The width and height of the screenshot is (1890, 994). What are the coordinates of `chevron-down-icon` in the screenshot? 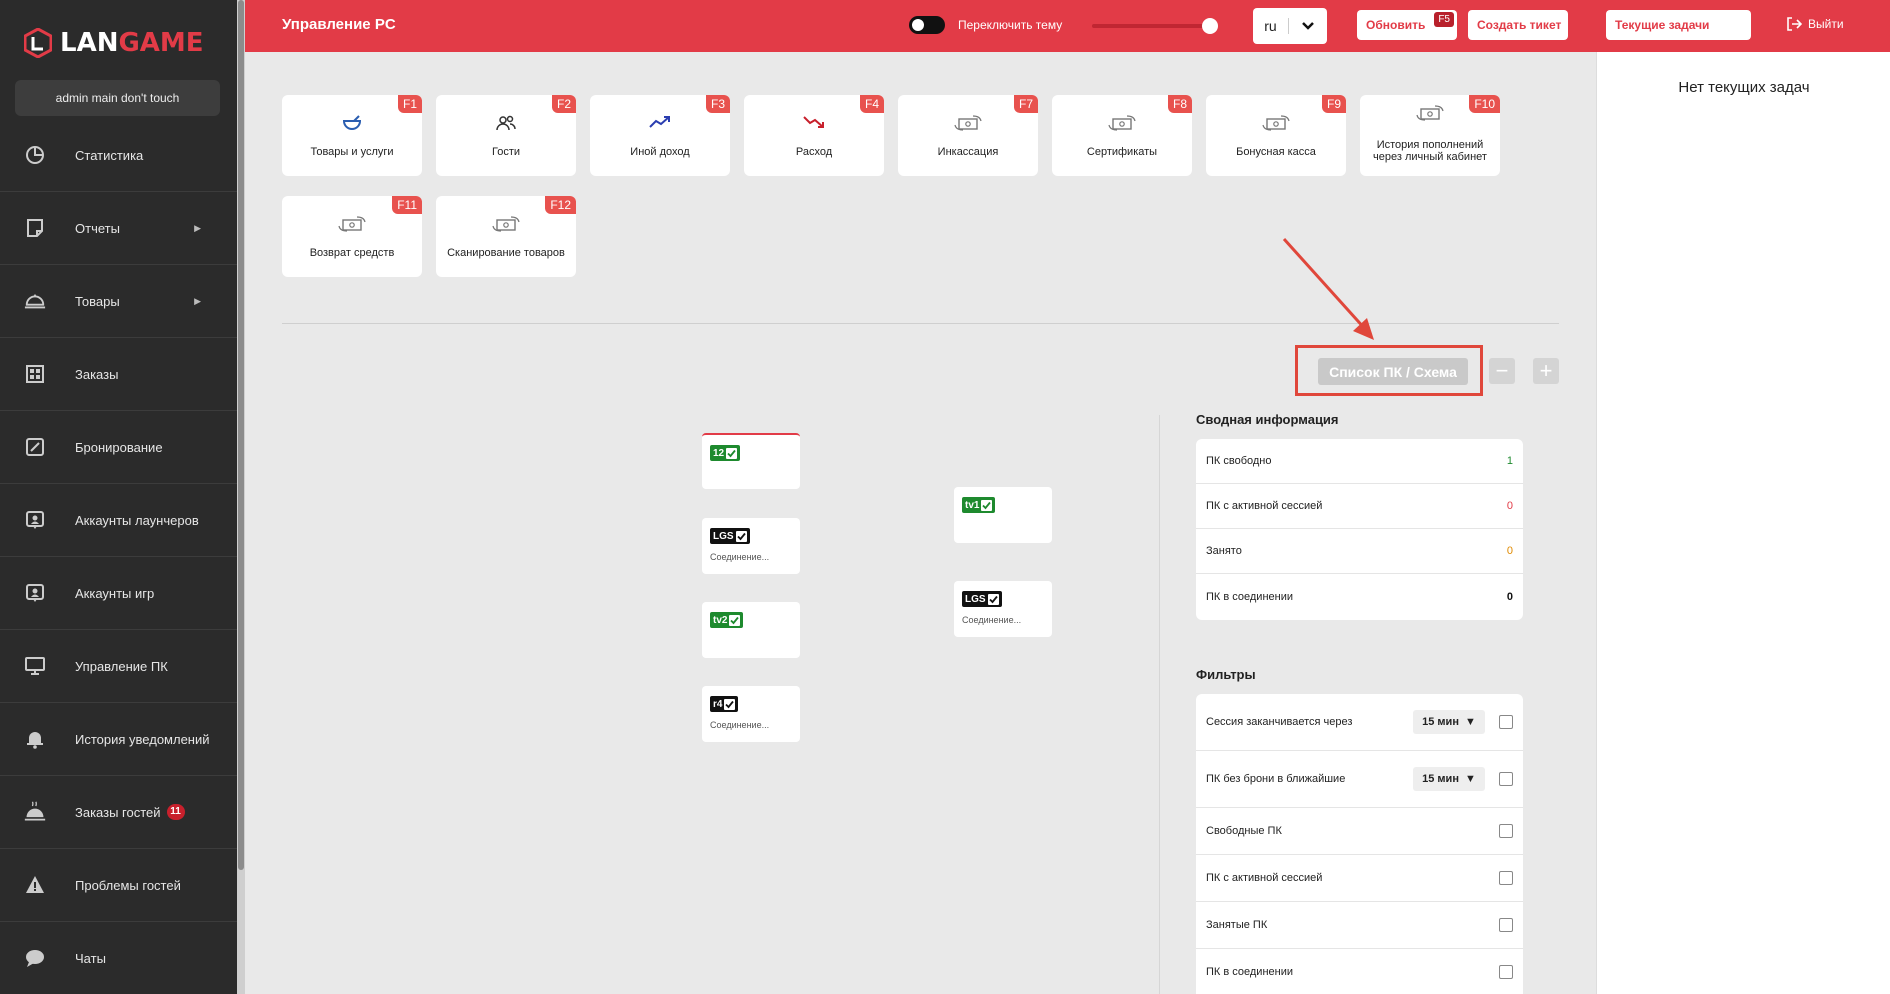 It's located at (1308, 26).